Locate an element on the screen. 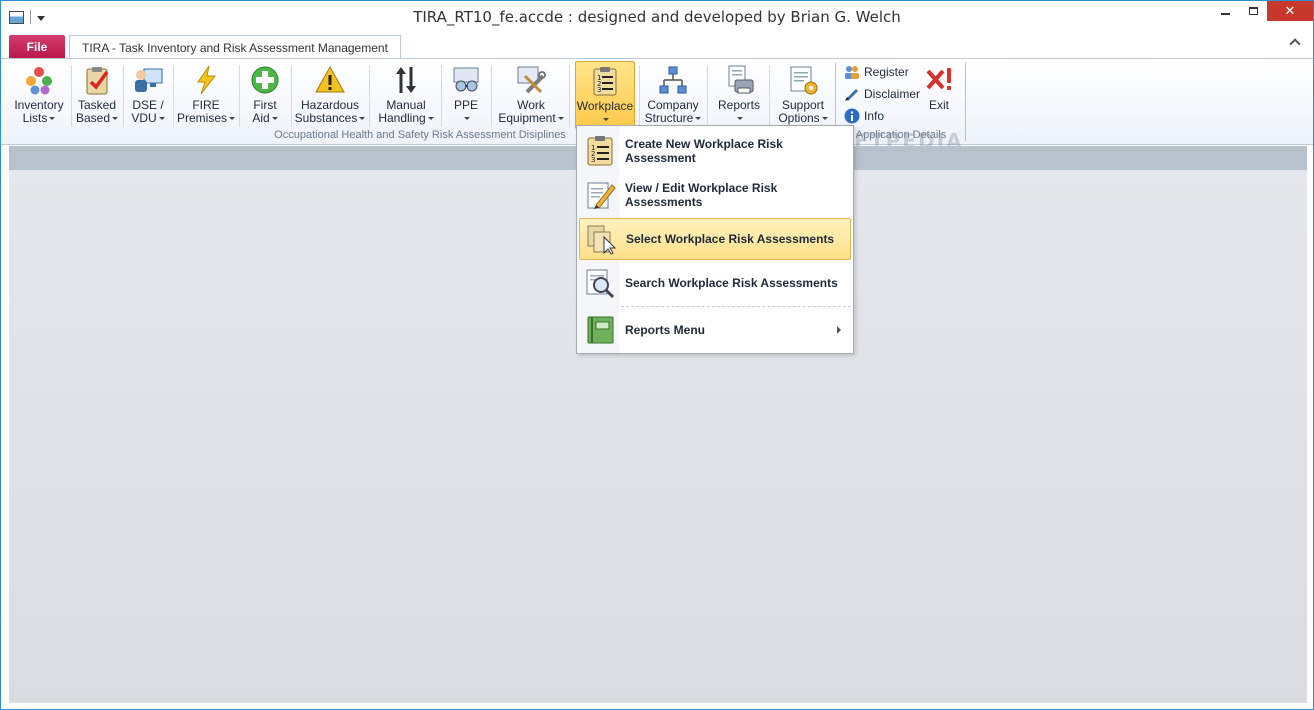  submenu-arrow-icon is located at coordinates (839, 330).